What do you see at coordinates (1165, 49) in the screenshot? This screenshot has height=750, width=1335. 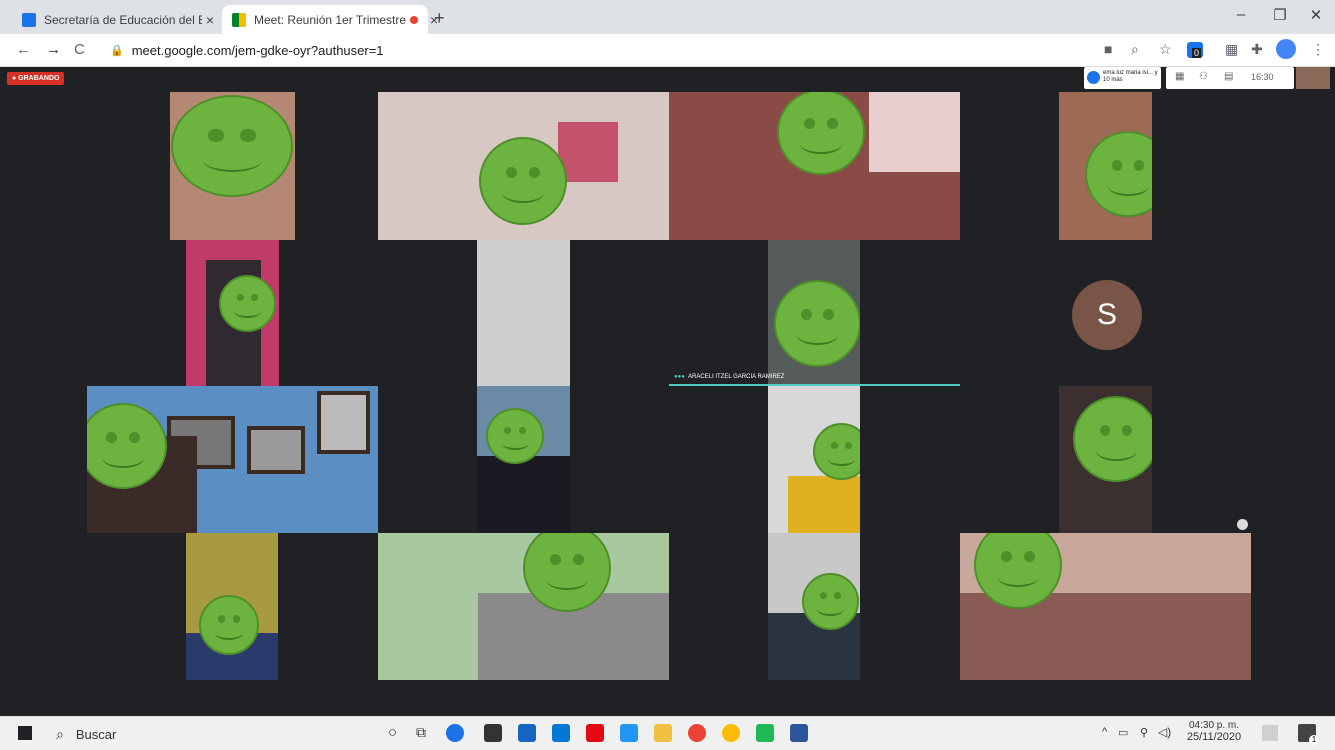 I see `star-icon: ☆` at bounding box center [1165, 49].